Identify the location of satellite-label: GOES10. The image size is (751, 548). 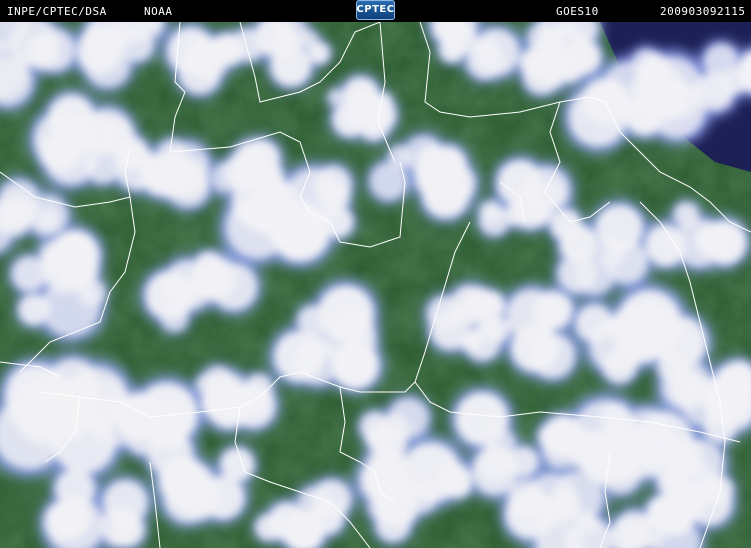
(577, 11).